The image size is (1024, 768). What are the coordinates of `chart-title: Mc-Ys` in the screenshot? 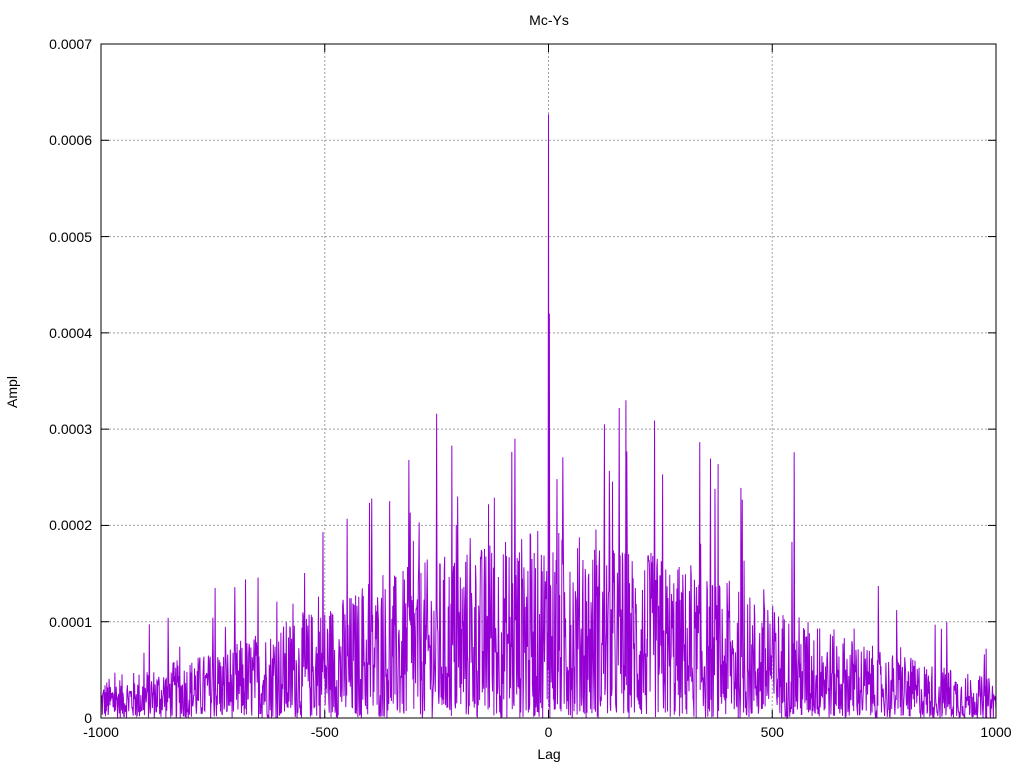 It's located at (549, 20).